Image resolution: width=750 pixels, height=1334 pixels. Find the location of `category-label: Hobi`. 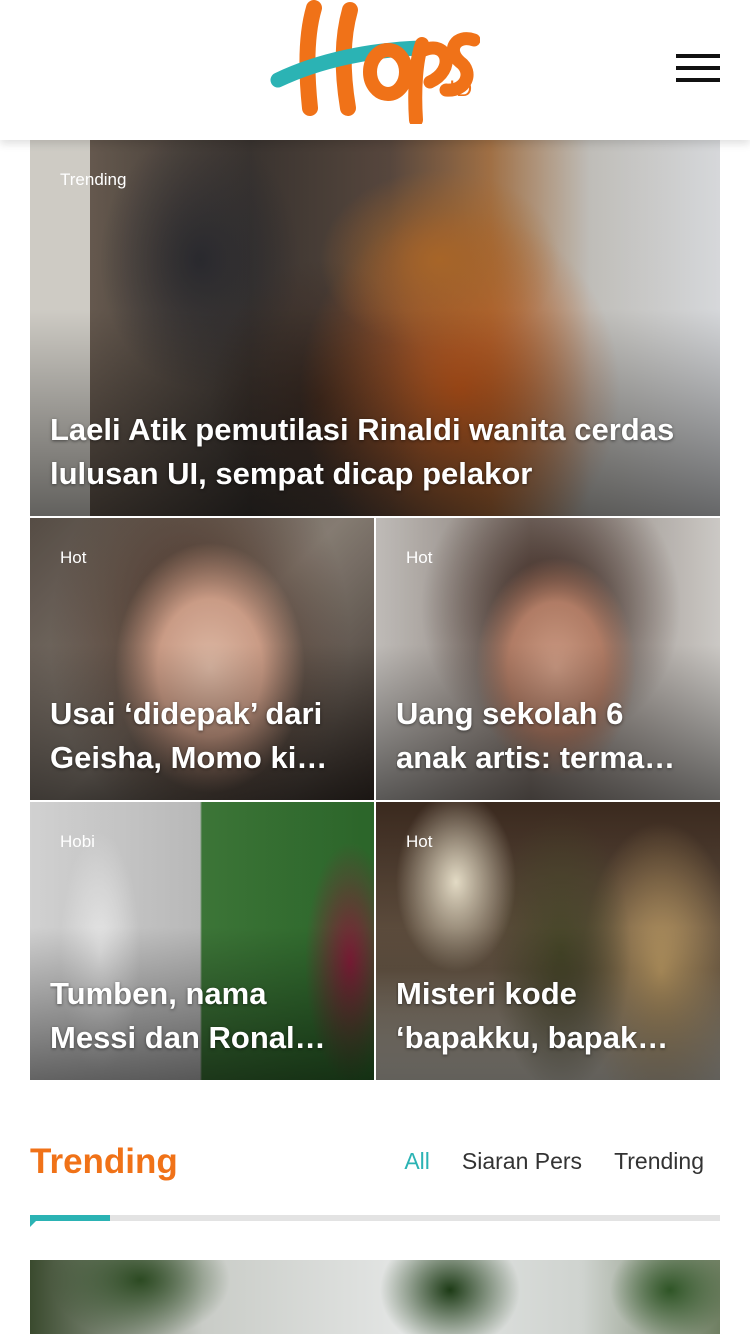

category-label: Hobi is located at coordinates (77, 842).